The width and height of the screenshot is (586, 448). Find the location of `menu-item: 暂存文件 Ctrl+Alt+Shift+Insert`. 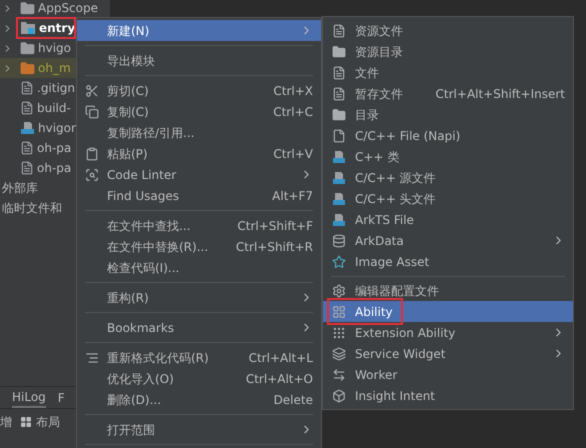

menu-item: 暂存文件 Ctrl+Alt+Shift+Insert is located at coordinates (448, 93).